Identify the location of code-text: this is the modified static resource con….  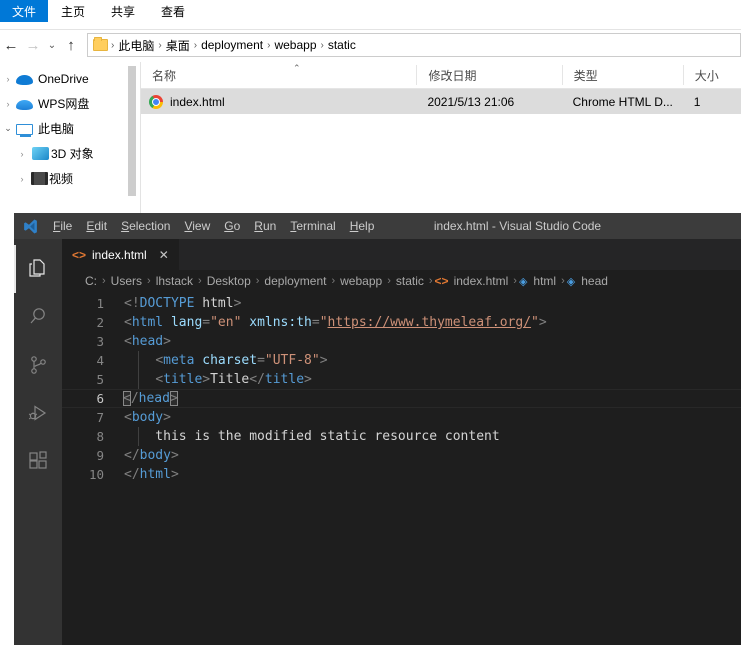
(312, 436).